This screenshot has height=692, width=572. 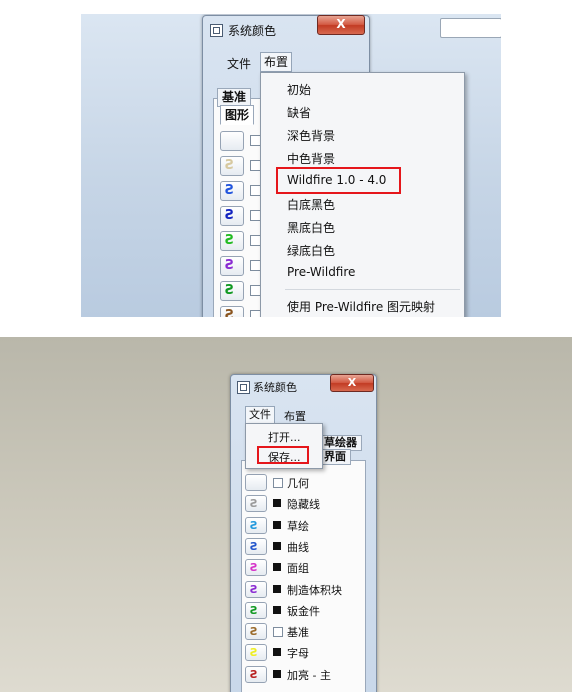 What do you see at coordinates (335, 457) in the screenshot?
I see `tab-ui: 界面` at bounding box center [335, 457].